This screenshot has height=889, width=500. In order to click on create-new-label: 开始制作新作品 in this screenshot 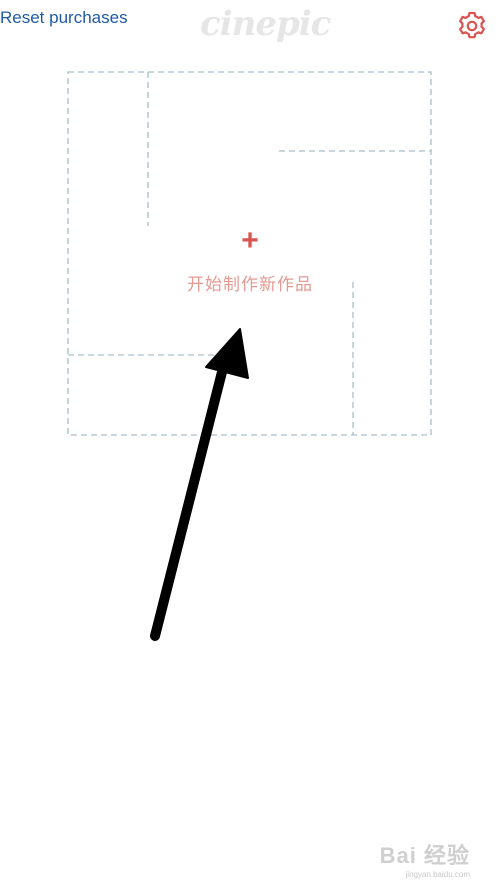, I will do `click(250, 285)`.